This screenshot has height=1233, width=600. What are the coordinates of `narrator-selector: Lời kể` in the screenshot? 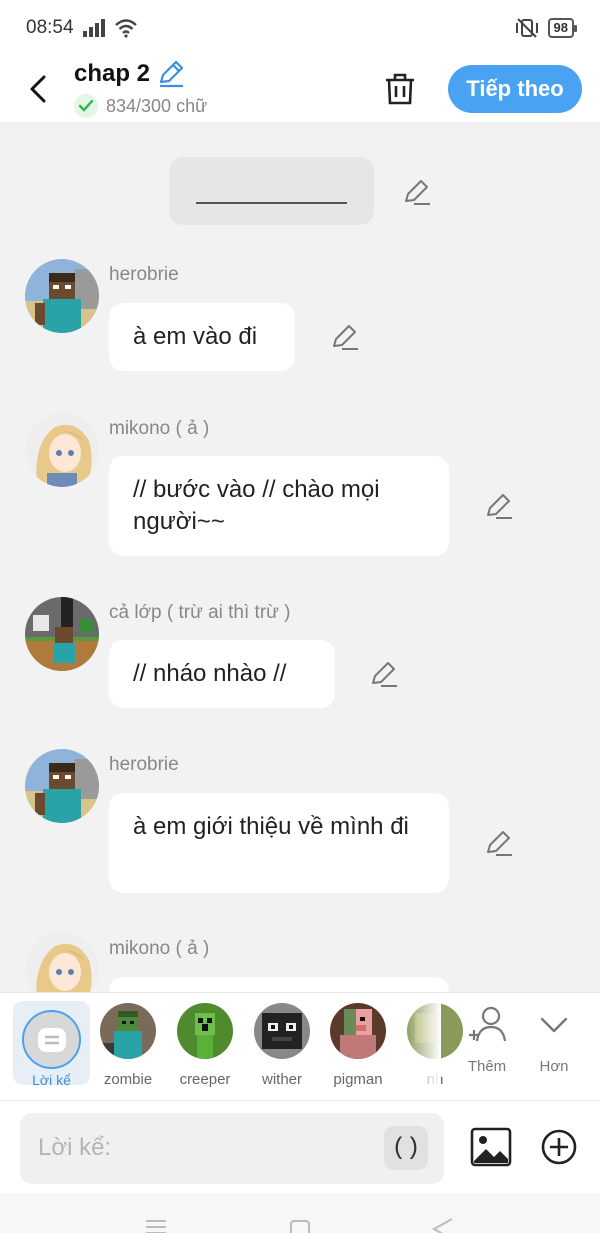 It's located at (51, 1044).